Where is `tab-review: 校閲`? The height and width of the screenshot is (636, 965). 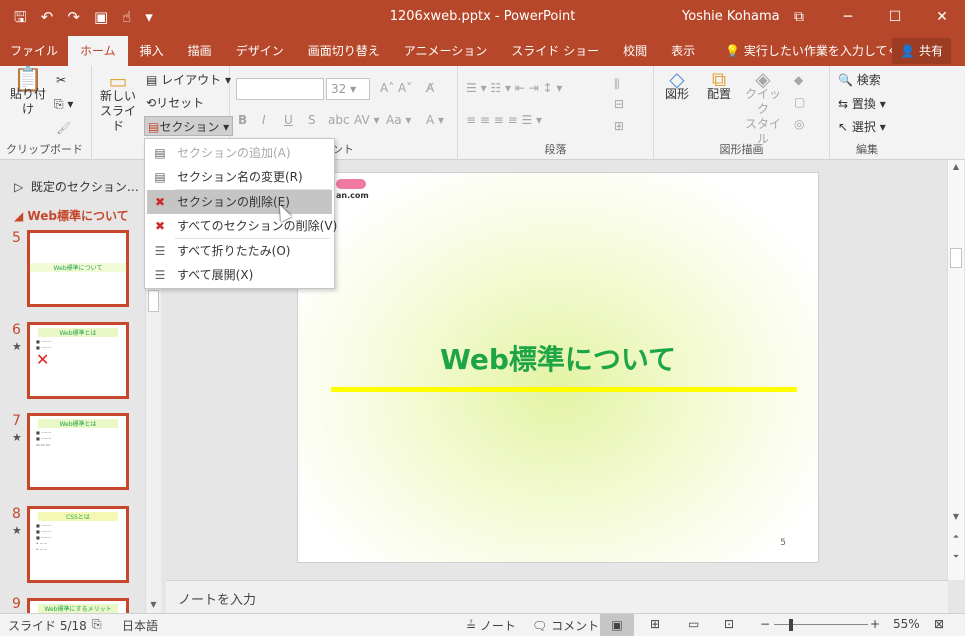
tab-review: 校閲 is located at coordinates (635, 51).